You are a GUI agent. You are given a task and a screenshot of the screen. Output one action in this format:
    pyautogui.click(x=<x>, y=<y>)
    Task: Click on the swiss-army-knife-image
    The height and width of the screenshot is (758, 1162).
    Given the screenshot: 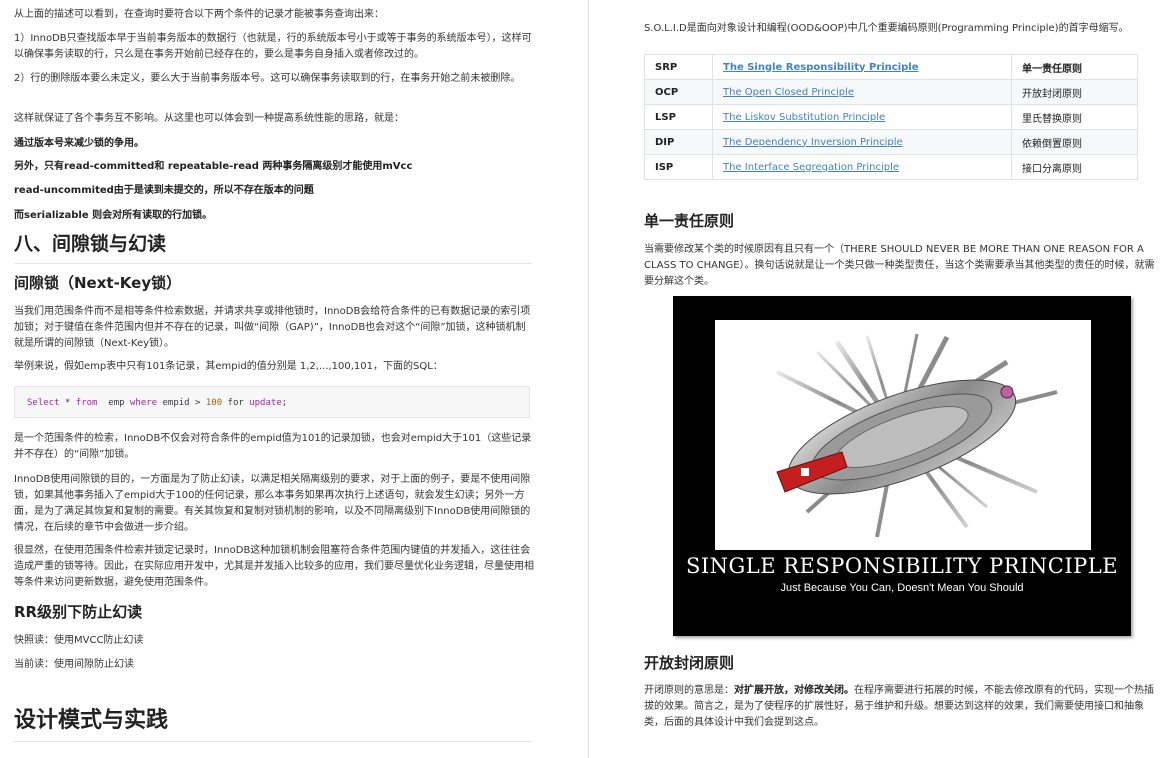 What is the action you would take?
    pyautogui.click(x=903, y=435)
    